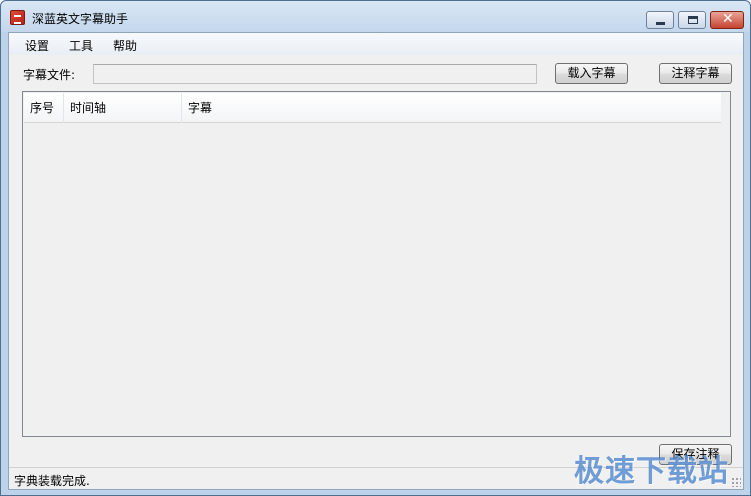  I want to click on minimize-icon, so click(660, 23).